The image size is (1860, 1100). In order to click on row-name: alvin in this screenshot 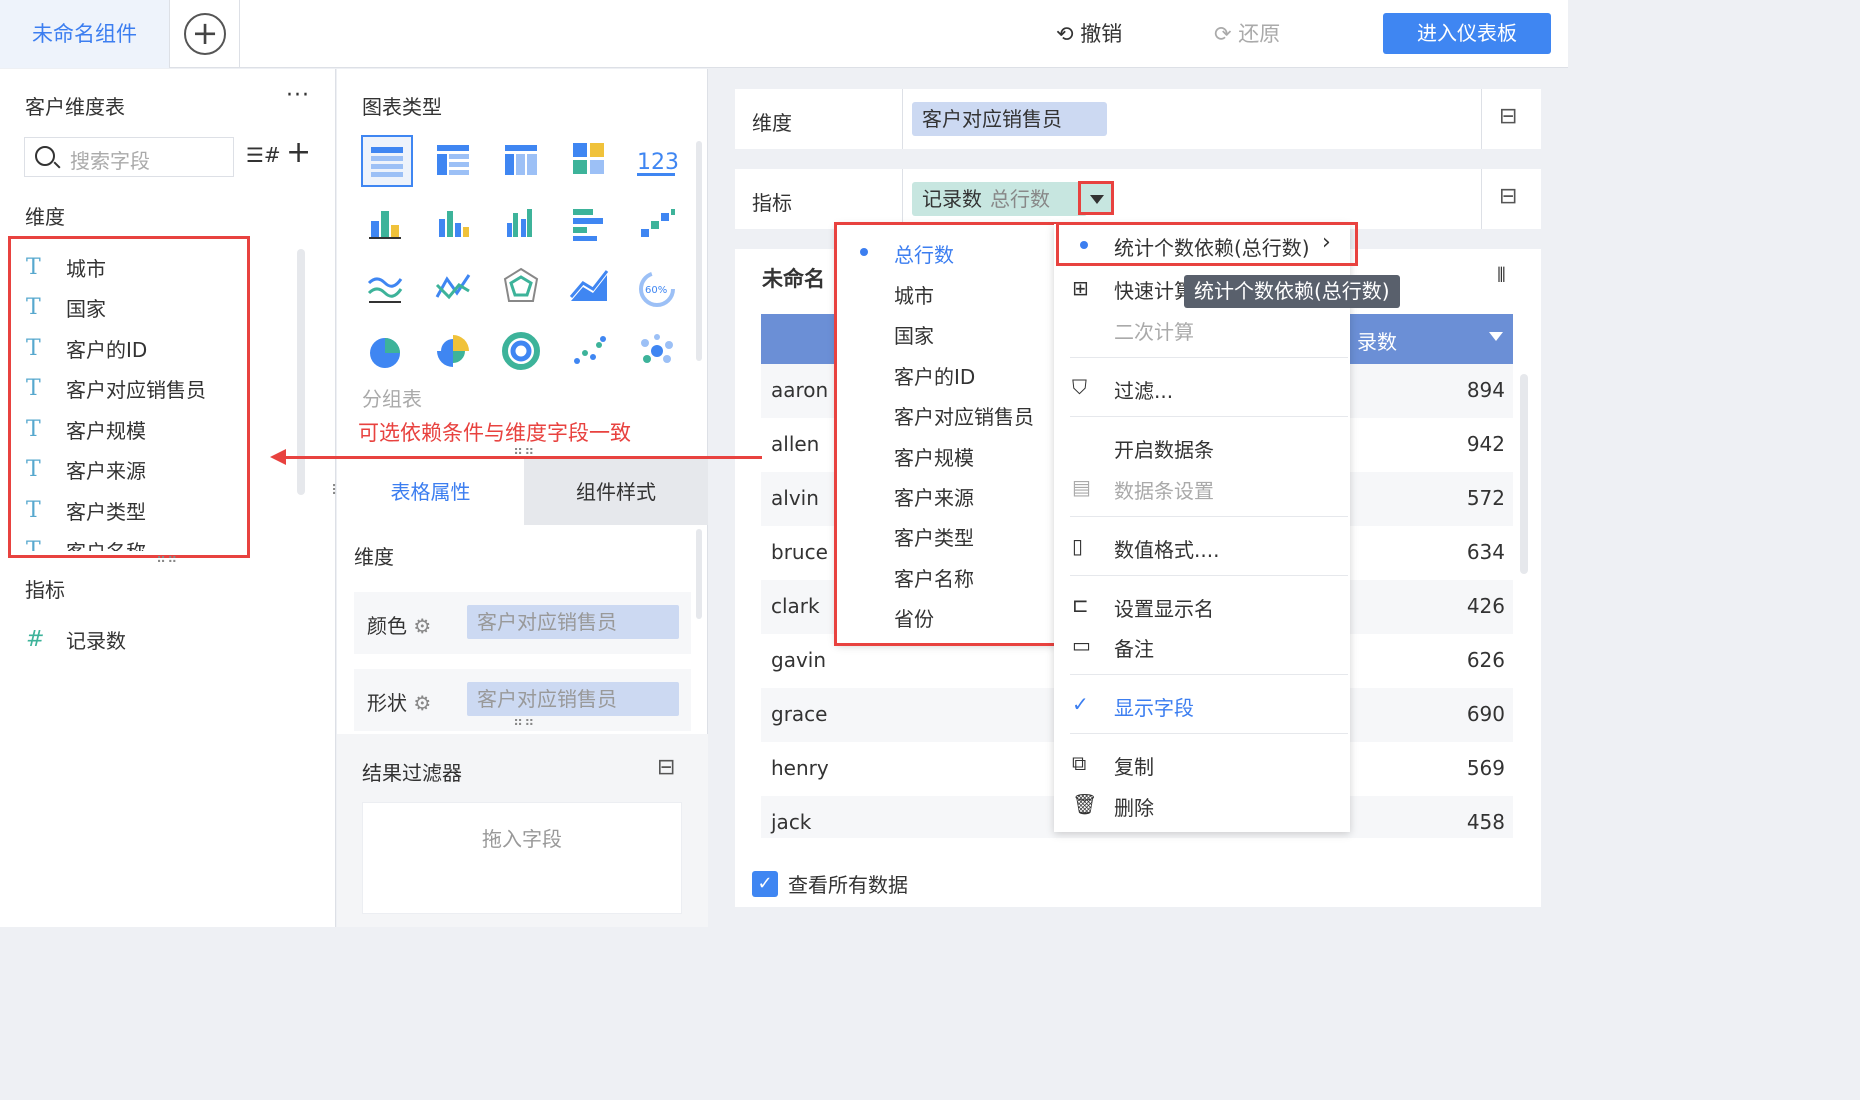, I will do `click(795, 498)`.